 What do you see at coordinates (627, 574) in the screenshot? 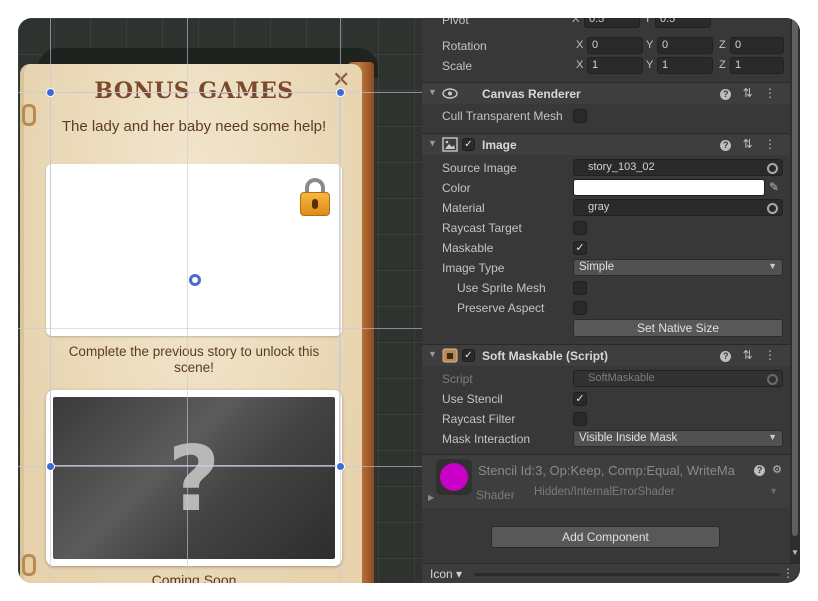
I see `preview-size-slider` at bounding box center [627, 574].